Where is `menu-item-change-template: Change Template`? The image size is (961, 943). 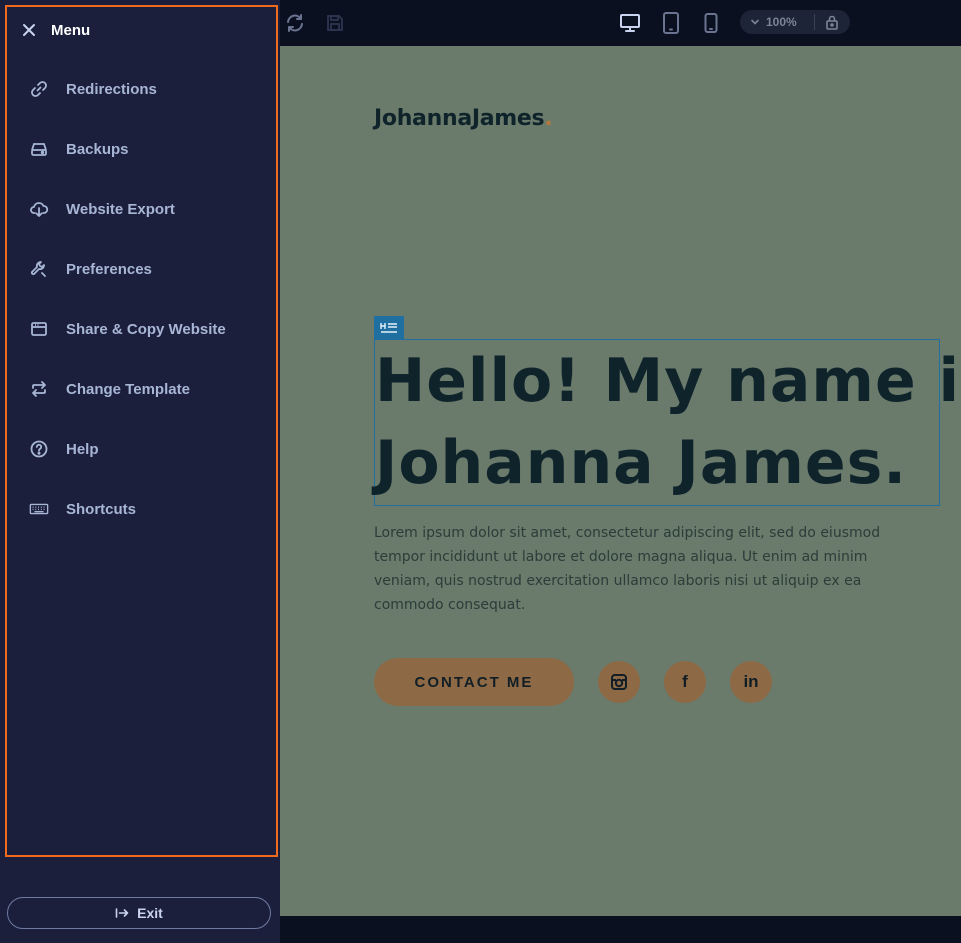
menu-item-change-template: Change Template is located at coordinates (141, 389).